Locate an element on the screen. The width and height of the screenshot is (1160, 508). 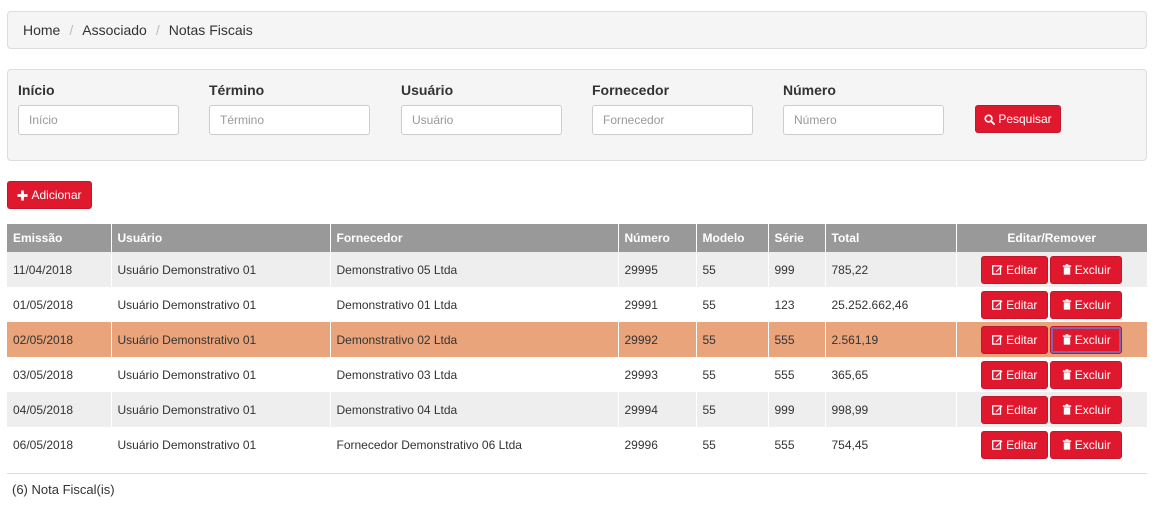
cell-emissao: 03/05/2018 is located at coordinates (59, 374).